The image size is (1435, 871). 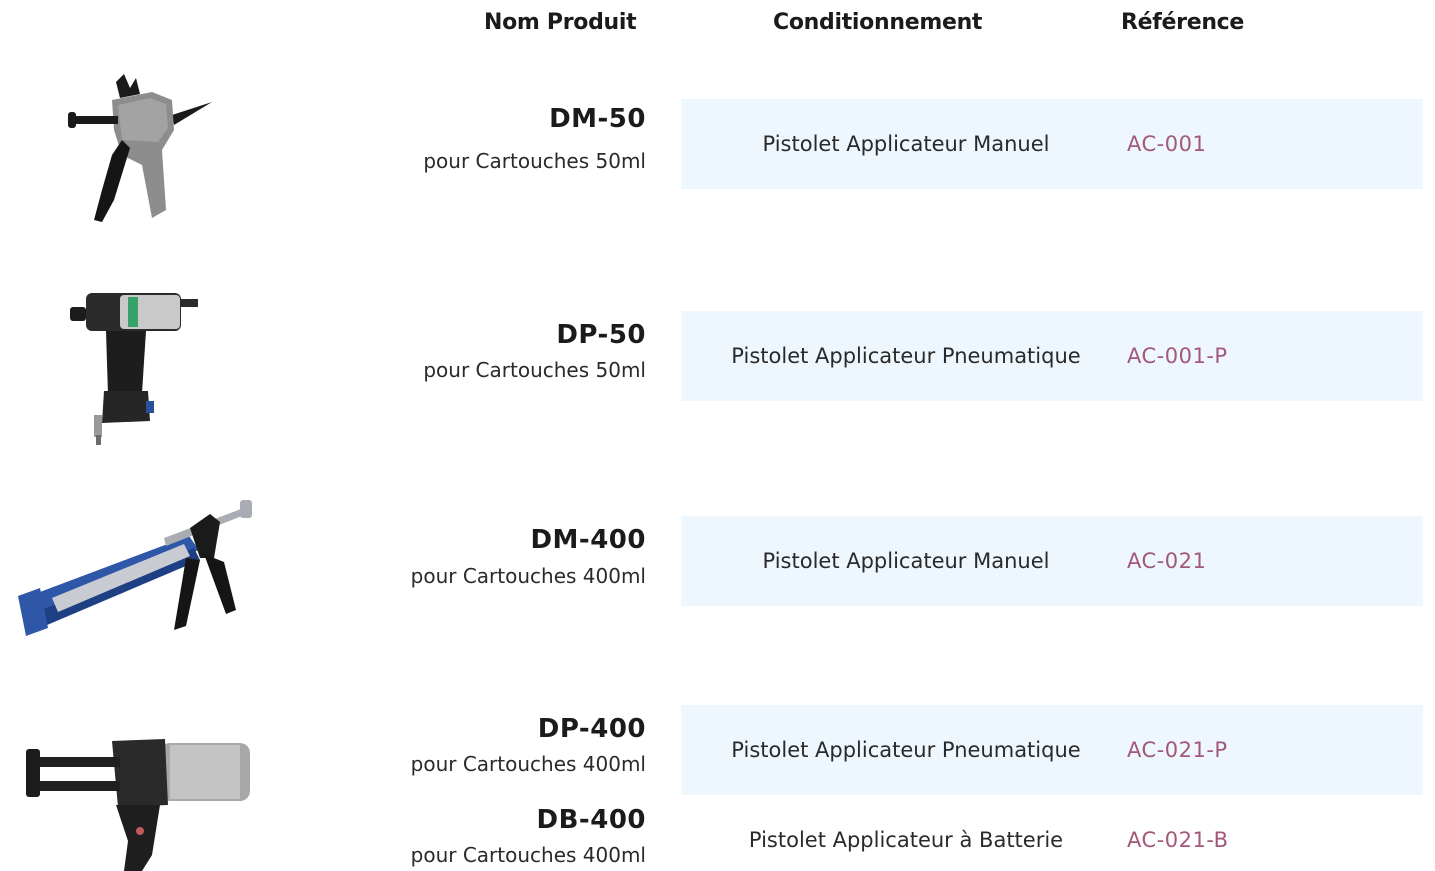 What do you see at coordinates (906, 356) in the screenshot?
I see `packaging-dp-50: Pistolet Applicateur Pneumatique` at bounding box center [906, 356].